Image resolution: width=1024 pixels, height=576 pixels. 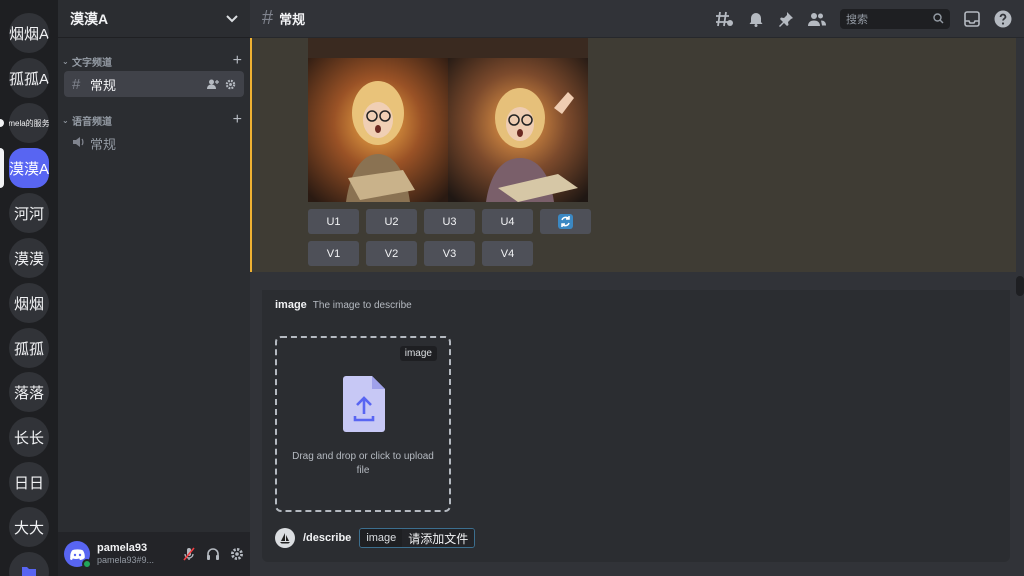 I want to click on server-name: 漠漠A, so click(x=89, y=18).